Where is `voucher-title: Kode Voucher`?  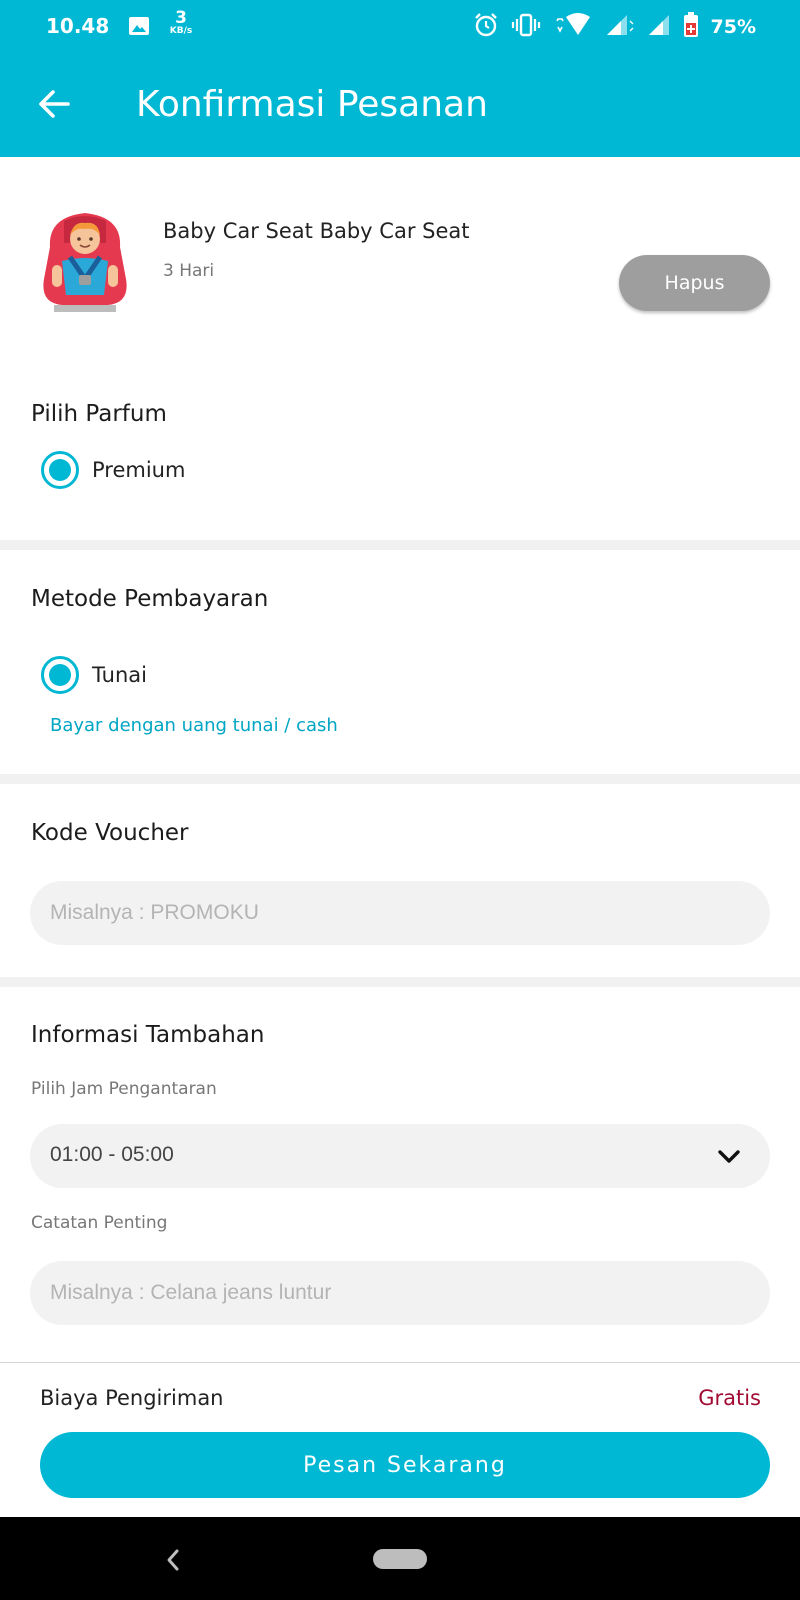 voucher-title: Kode Voucher is located at coordinates (110, 833).